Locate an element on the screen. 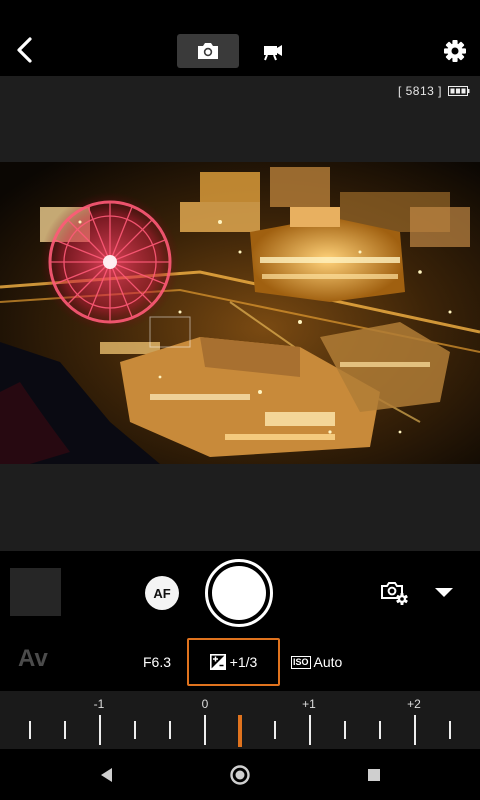 The width and height of the screenshot is (480, 800). settings-button is located at coordinates (455, 51).